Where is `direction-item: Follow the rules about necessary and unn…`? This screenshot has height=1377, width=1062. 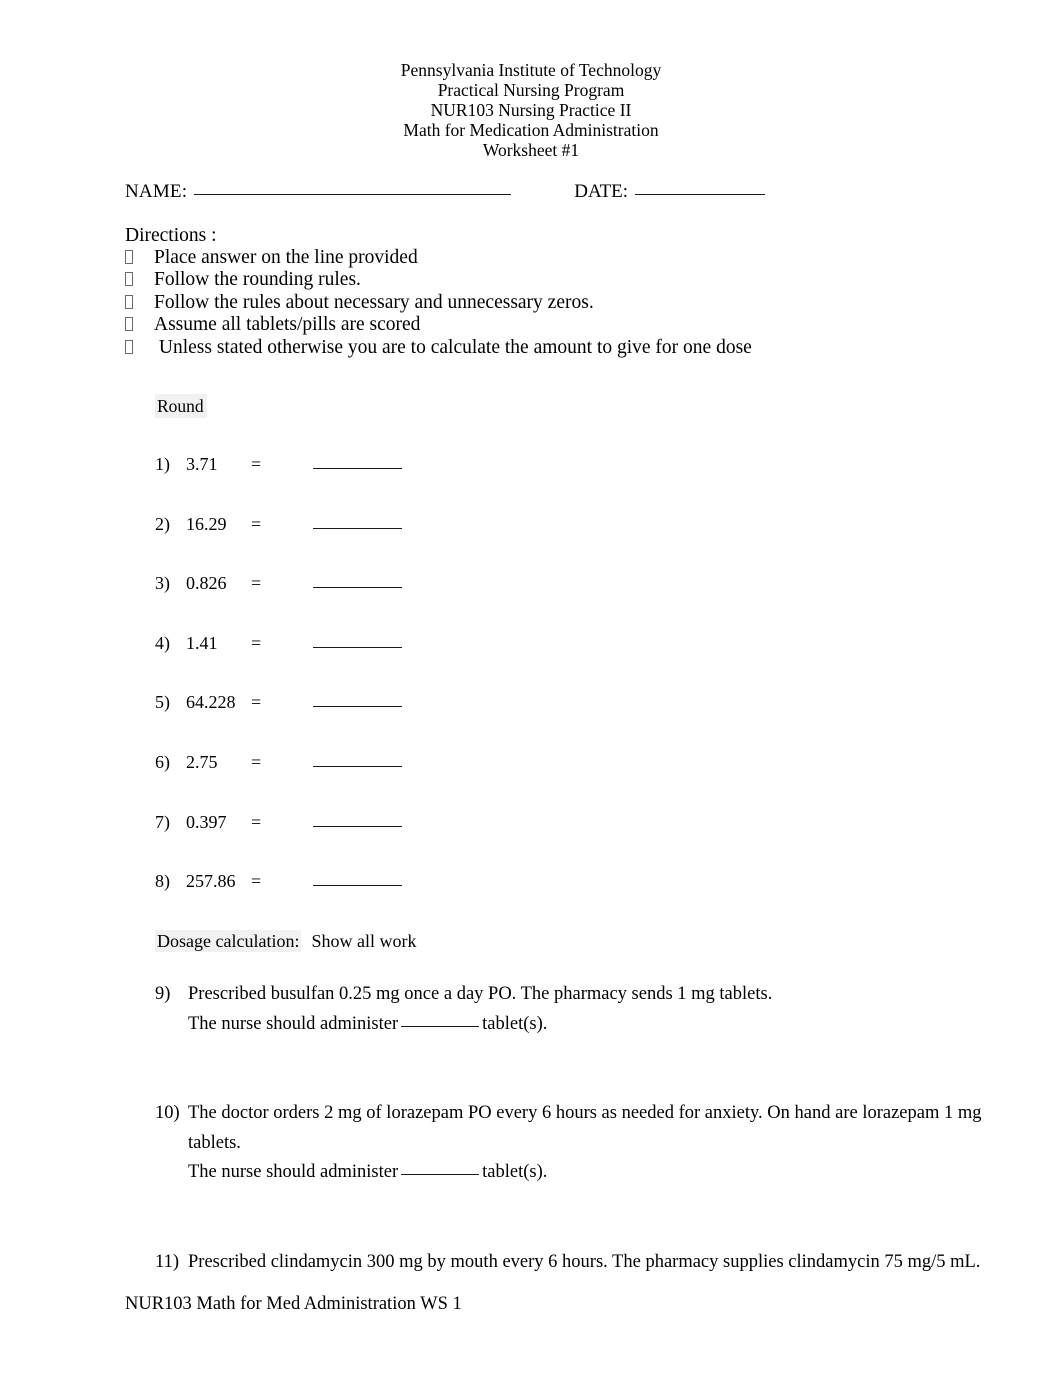 direction-item: Follow the rules about necessary and unn… is located at coordinates (565, 303).